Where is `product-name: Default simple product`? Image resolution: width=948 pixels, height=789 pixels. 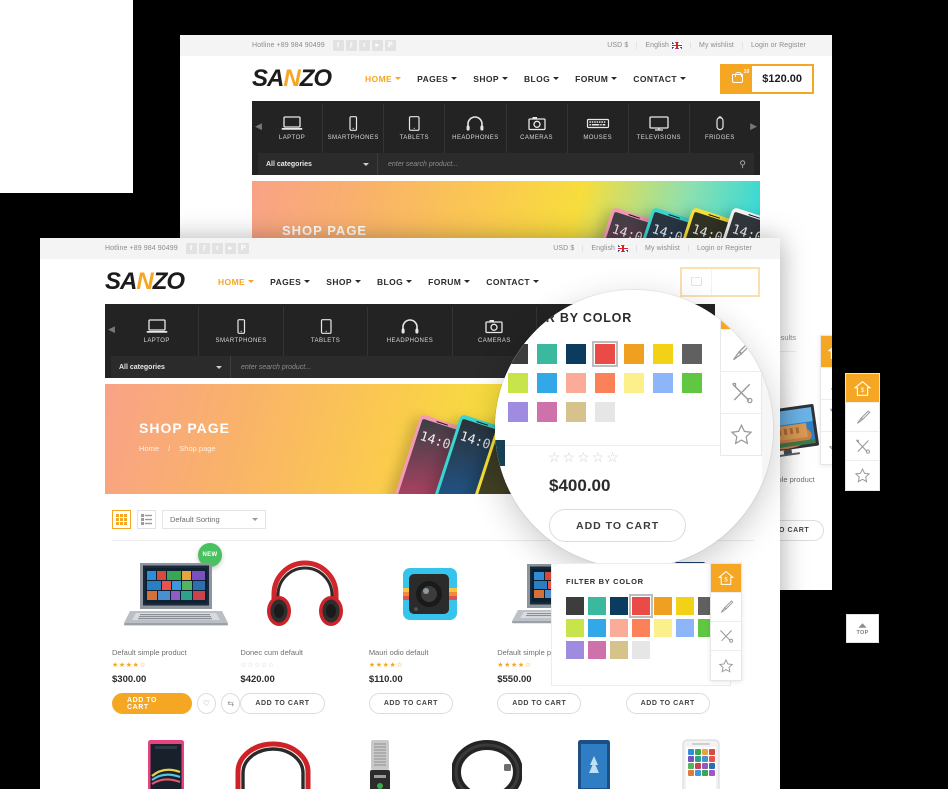
product-name: Default simple product is located at coordinates (176, 652).